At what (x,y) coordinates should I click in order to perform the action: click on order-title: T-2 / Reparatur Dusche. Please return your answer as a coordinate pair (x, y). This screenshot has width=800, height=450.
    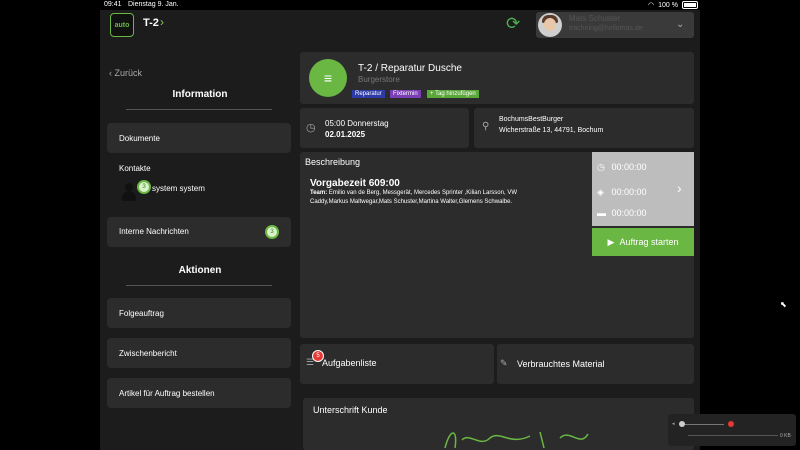
    Looking at the image, I should click on (410, 68).